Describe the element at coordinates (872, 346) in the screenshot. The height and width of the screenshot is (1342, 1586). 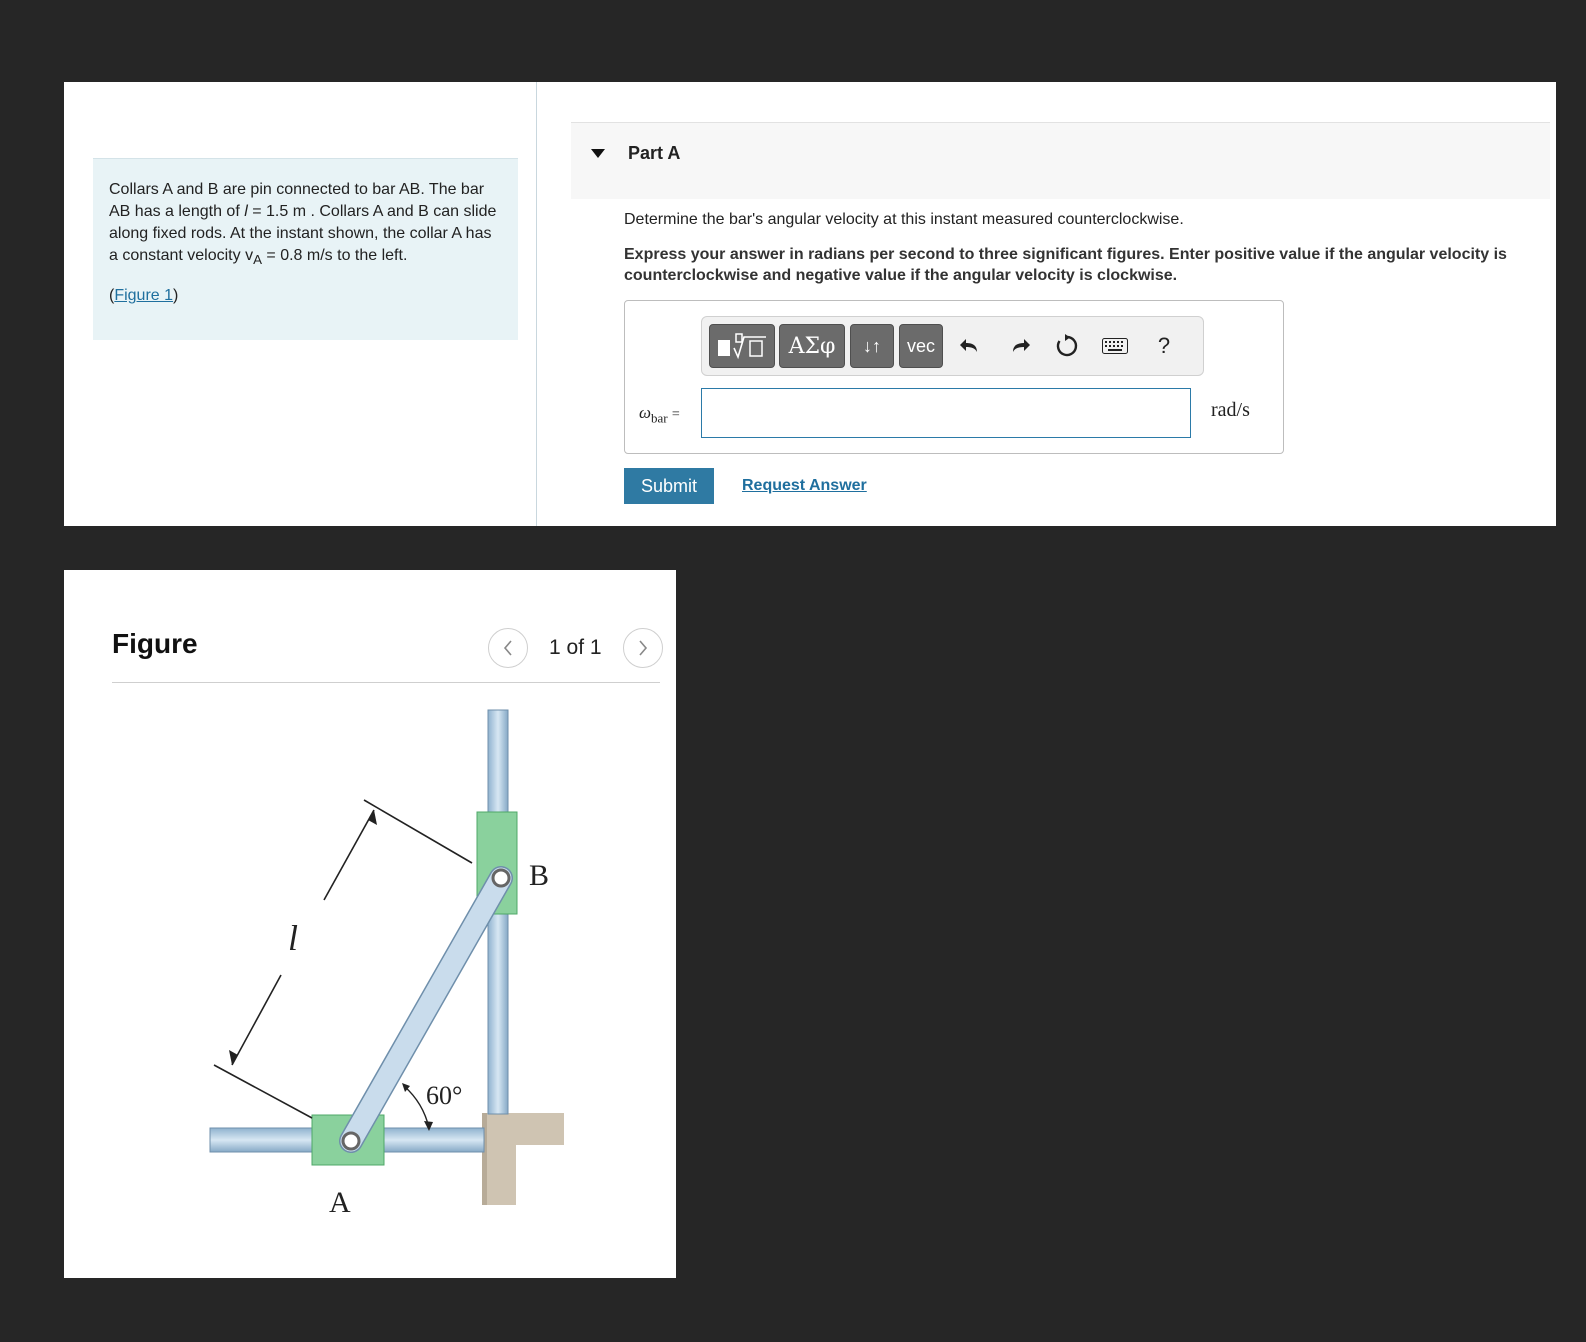
I see `arrows-button: ↓↑` at that location.